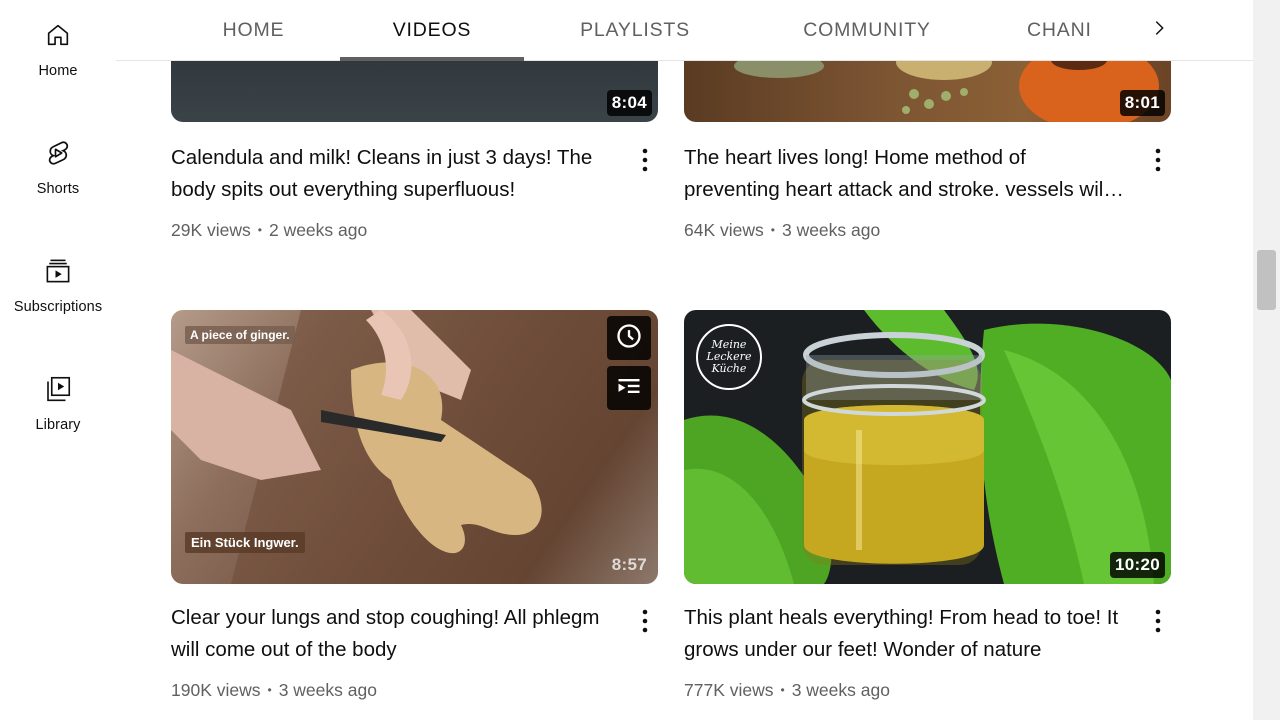  I want to click on add-to-queue-icon, so click(629, 388).